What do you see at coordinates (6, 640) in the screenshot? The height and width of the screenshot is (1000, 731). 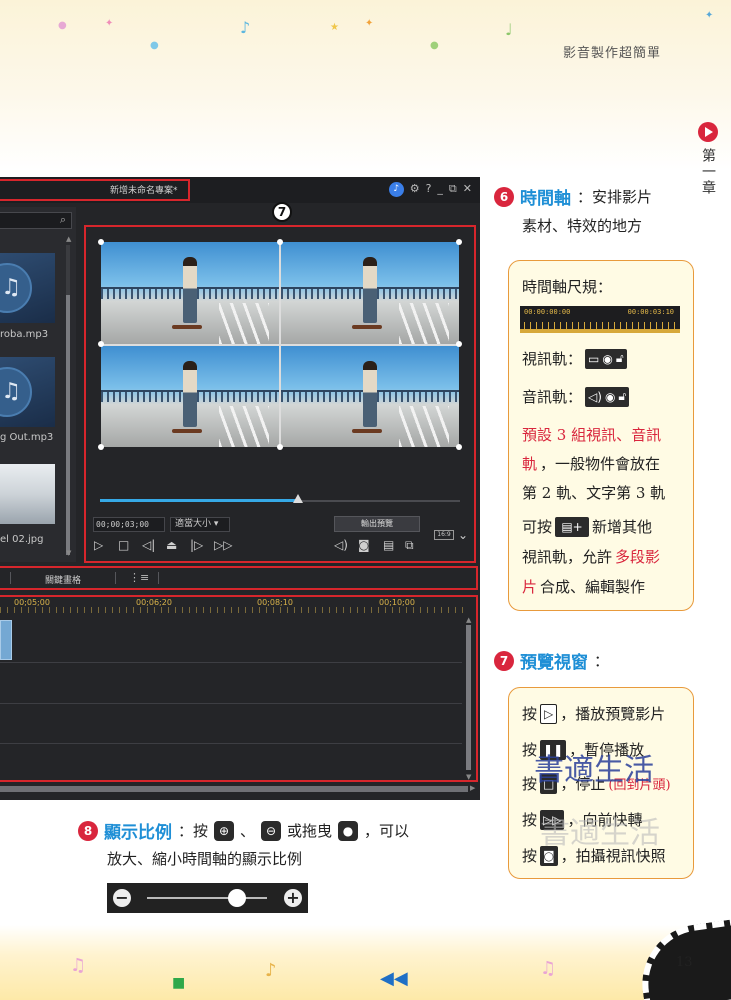 I see `timeline-clip` at bounding box center [6, 640].